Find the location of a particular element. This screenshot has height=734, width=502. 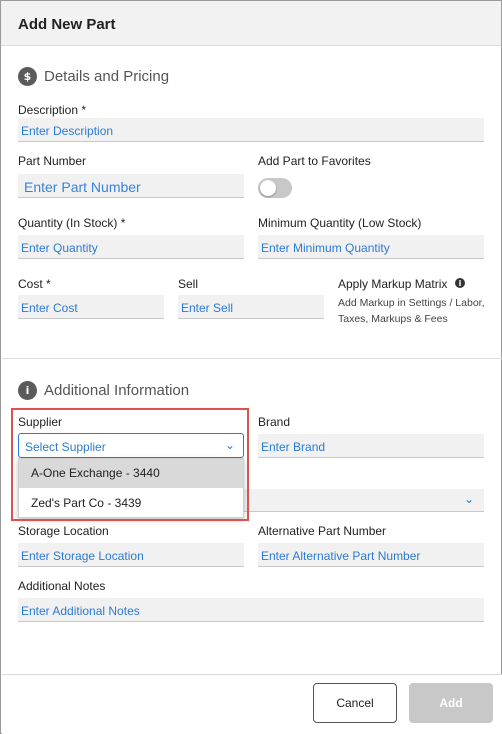

storage-input: Enter Storage Location is located at coordinates (131, 555).